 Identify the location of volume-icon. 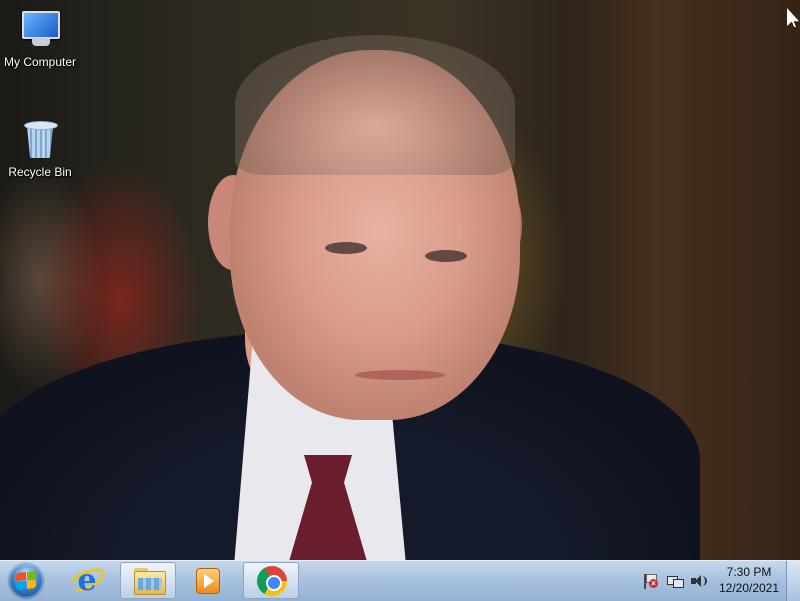
(698, 581).